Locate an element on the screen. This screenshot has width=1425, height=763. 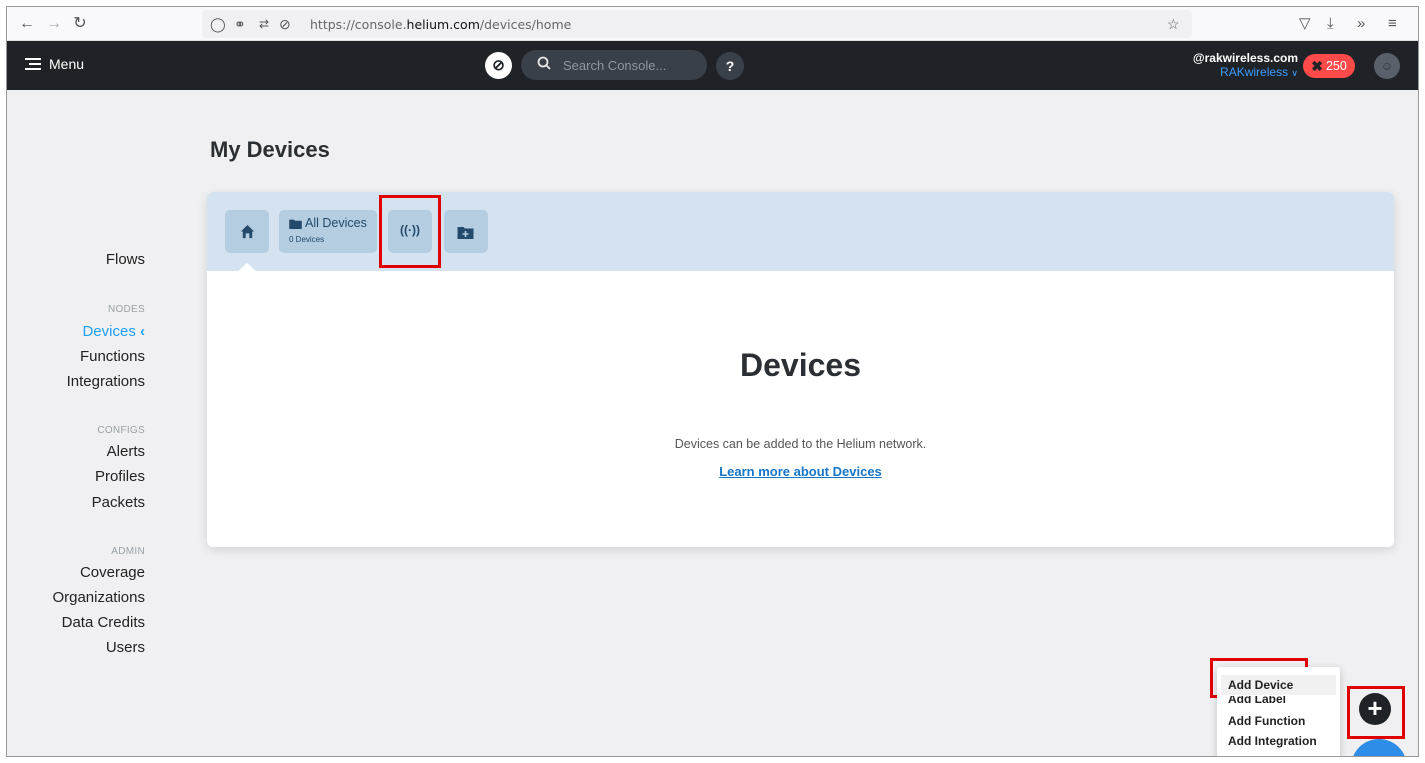
page-title: My Devices is located at coordinates (270, 149).